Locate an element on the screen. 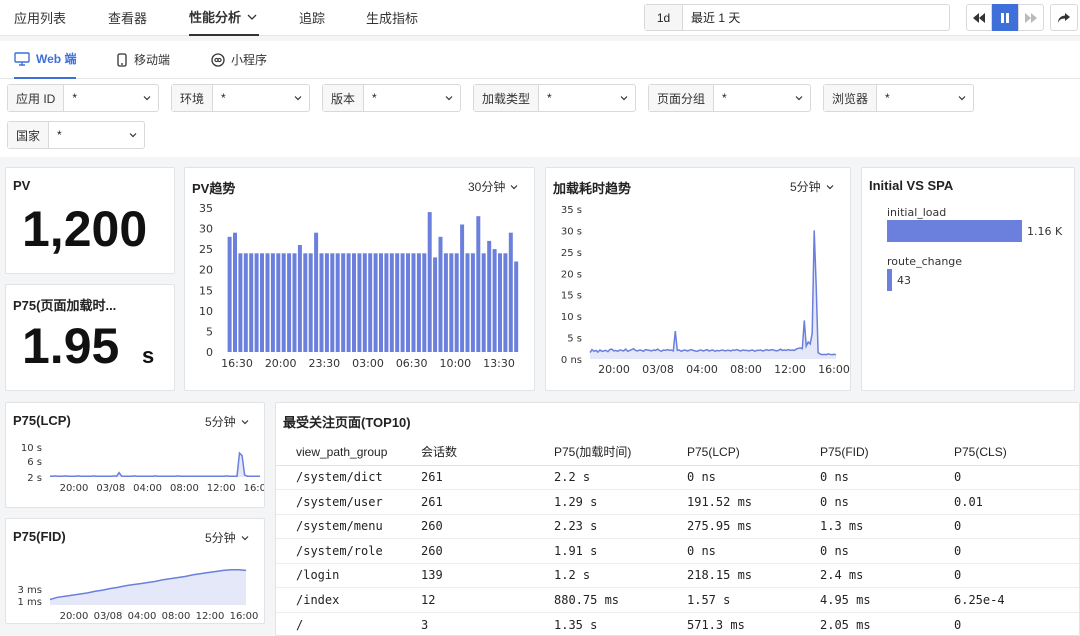 The image size is (1080, 636). tab-mobile: 移动端 is located at coordinates (143, 60).